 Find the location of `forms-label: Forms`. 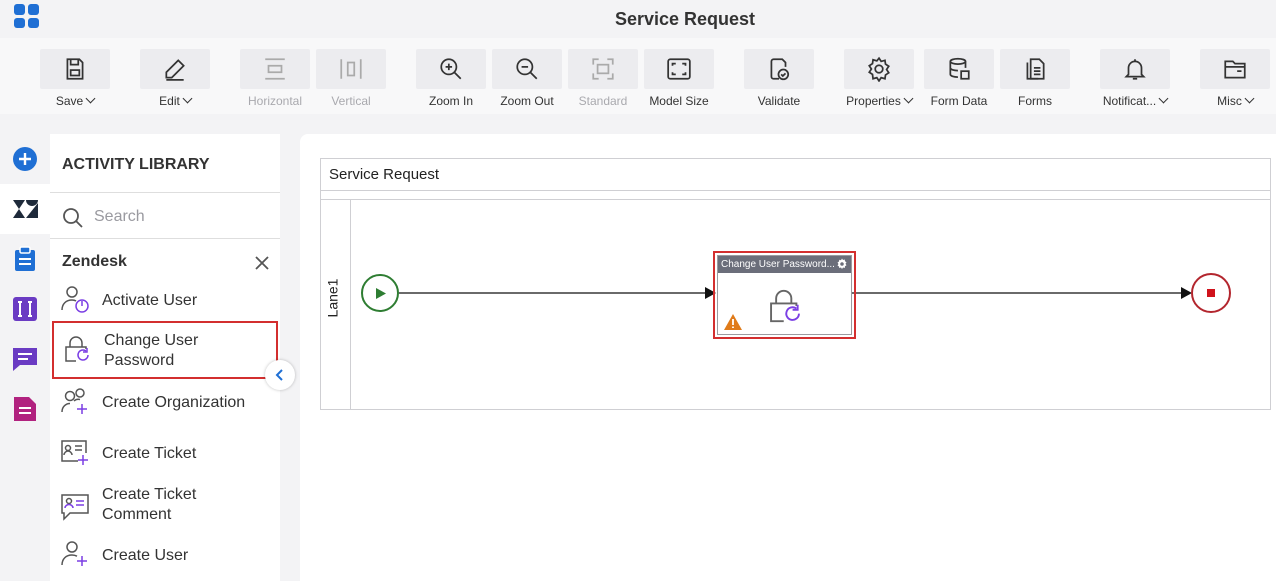

forms-label: Forms is located at coordinates (1035, 101).